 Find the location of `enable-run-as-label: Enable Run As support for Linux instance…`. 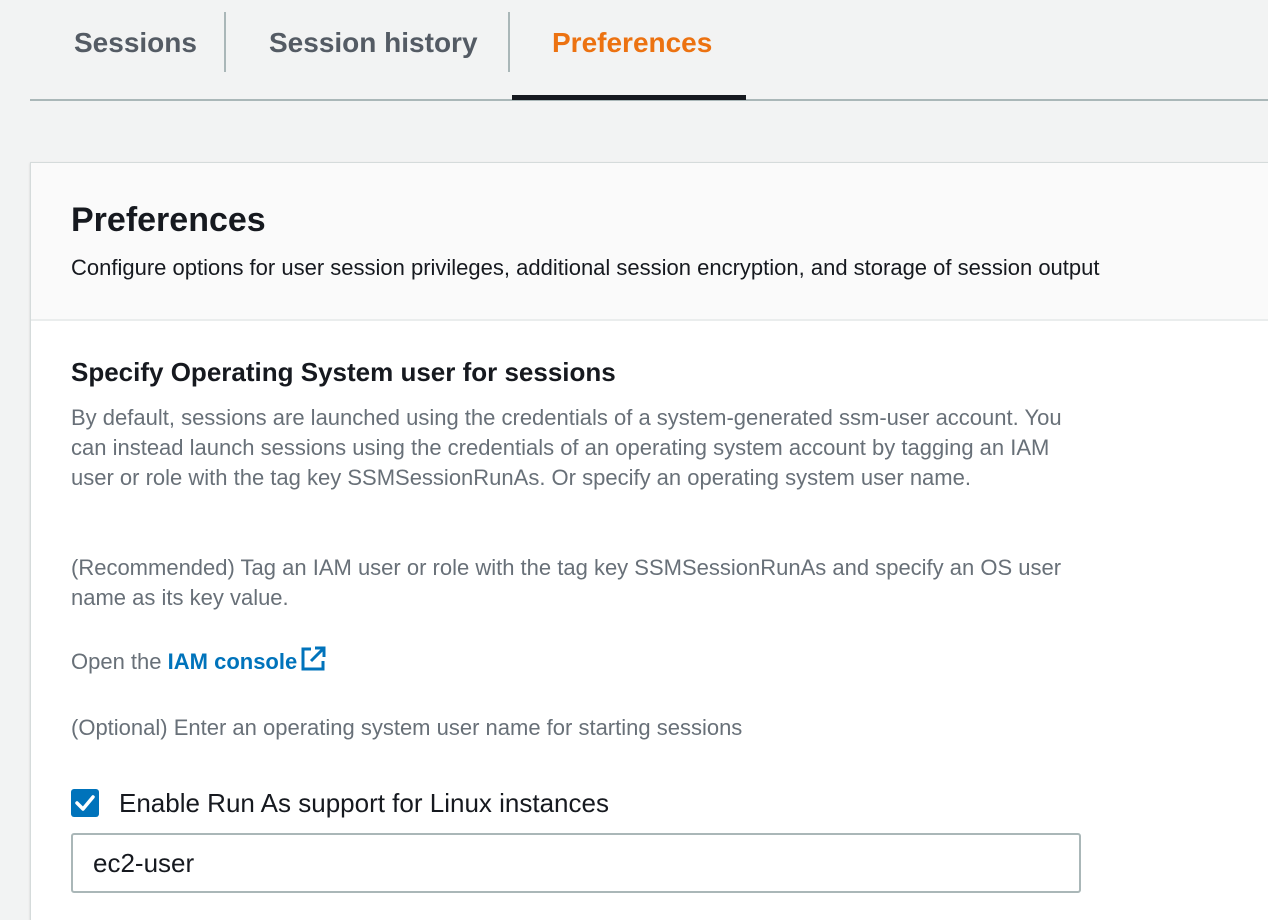

enable-run-as-label: Enable Run As support for Linux instance… is located at coordinates (364, 803).